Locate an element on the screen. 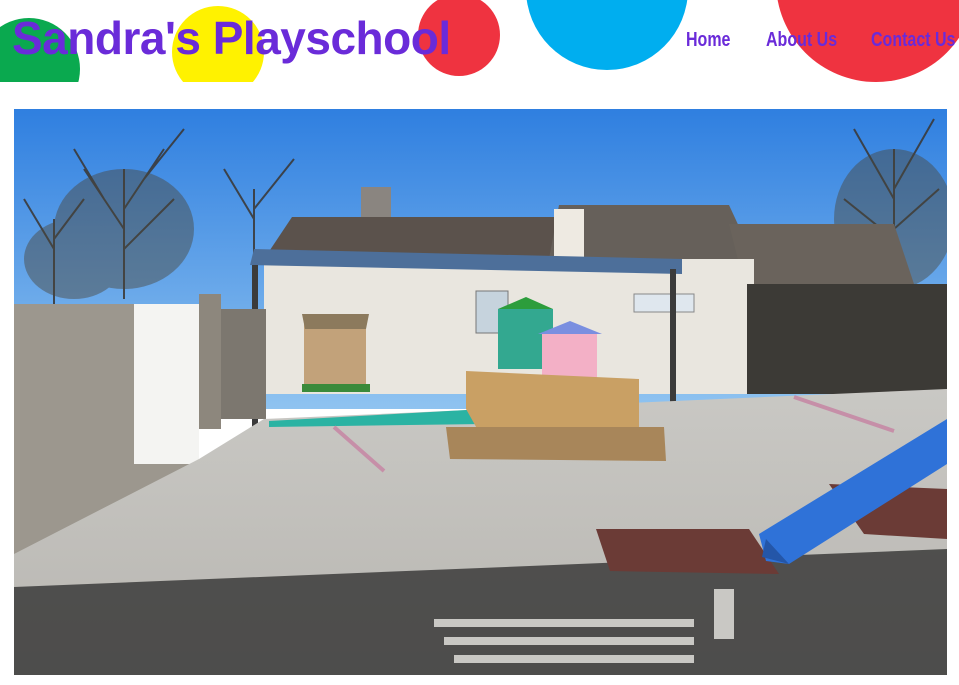 This screenshot has width=959, height=685. nav-home: Home is located at coordinates (708, 40).